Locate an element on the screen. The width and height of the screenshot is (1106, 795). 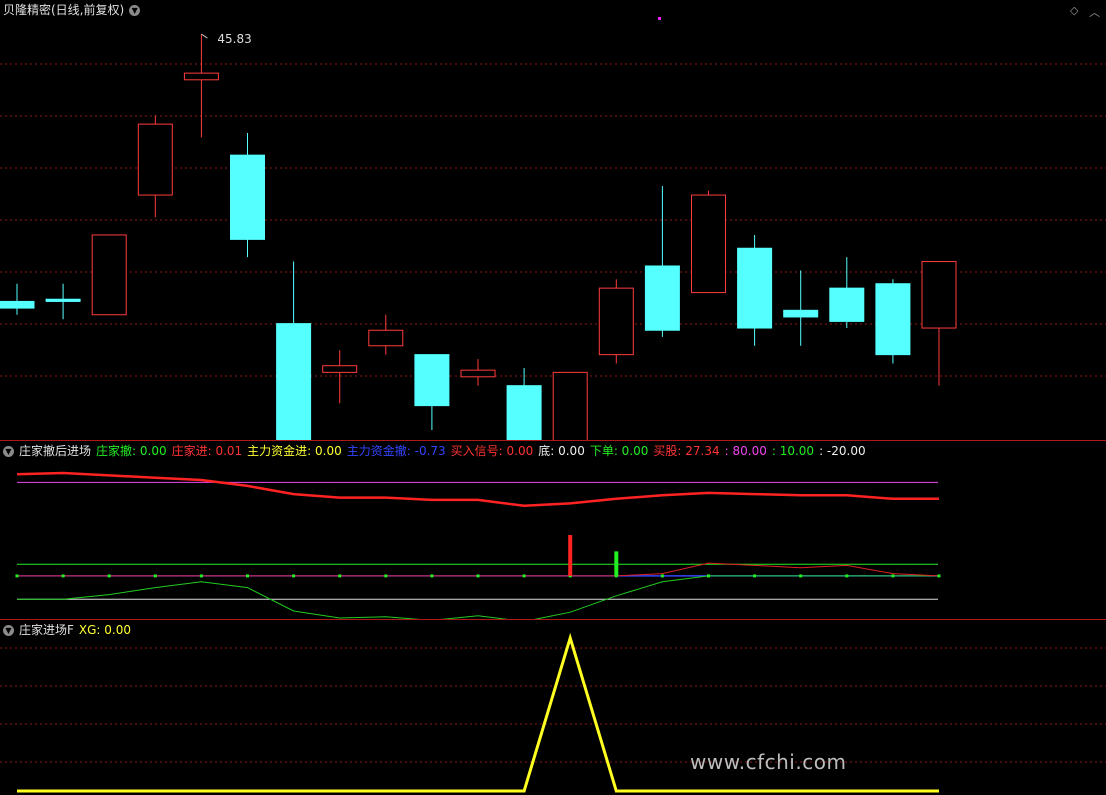
red-line is located at coordinates (477, 489).